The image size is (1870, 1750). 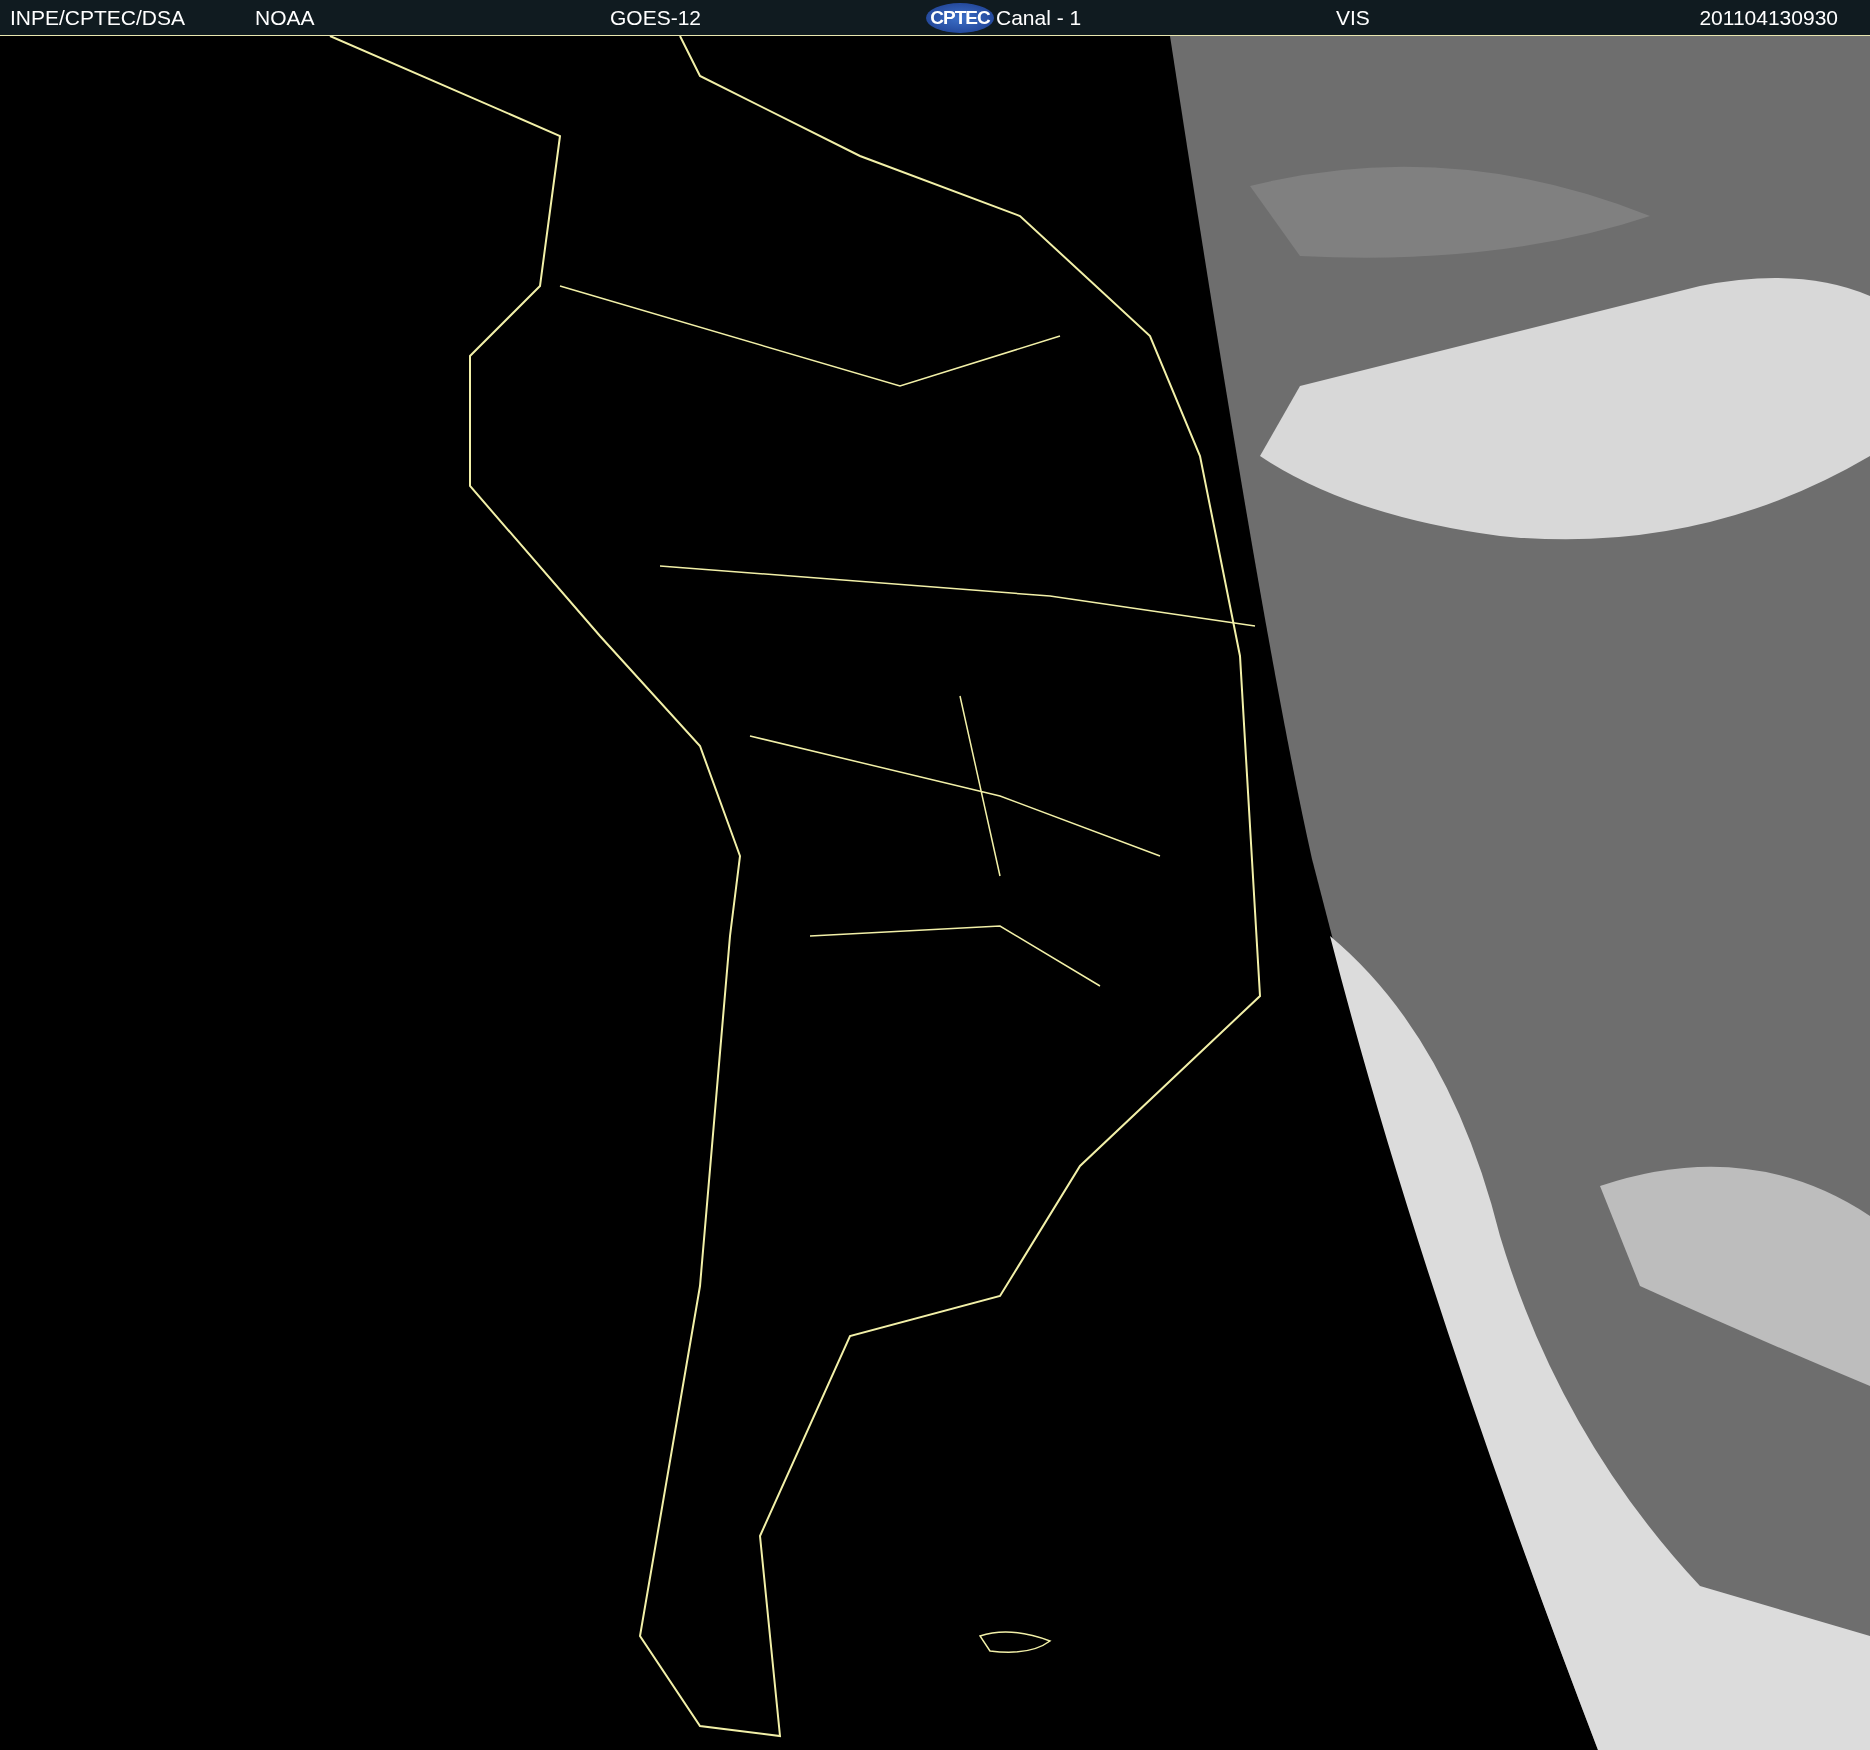 I want to click on agency-label: NOAA, so click(x=285, y=17).